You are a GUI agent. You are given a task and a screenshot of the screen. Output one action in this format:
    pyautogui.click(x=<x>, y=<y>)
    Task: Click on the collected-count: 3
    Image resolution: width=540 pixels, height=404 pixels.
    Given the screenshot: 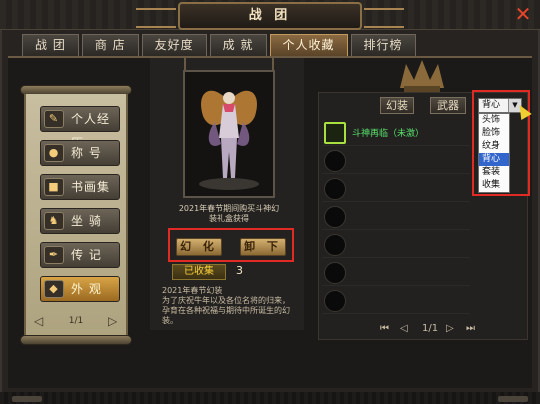 What is the action you would take?
    pyautogui.click(x=239, y=270)
    